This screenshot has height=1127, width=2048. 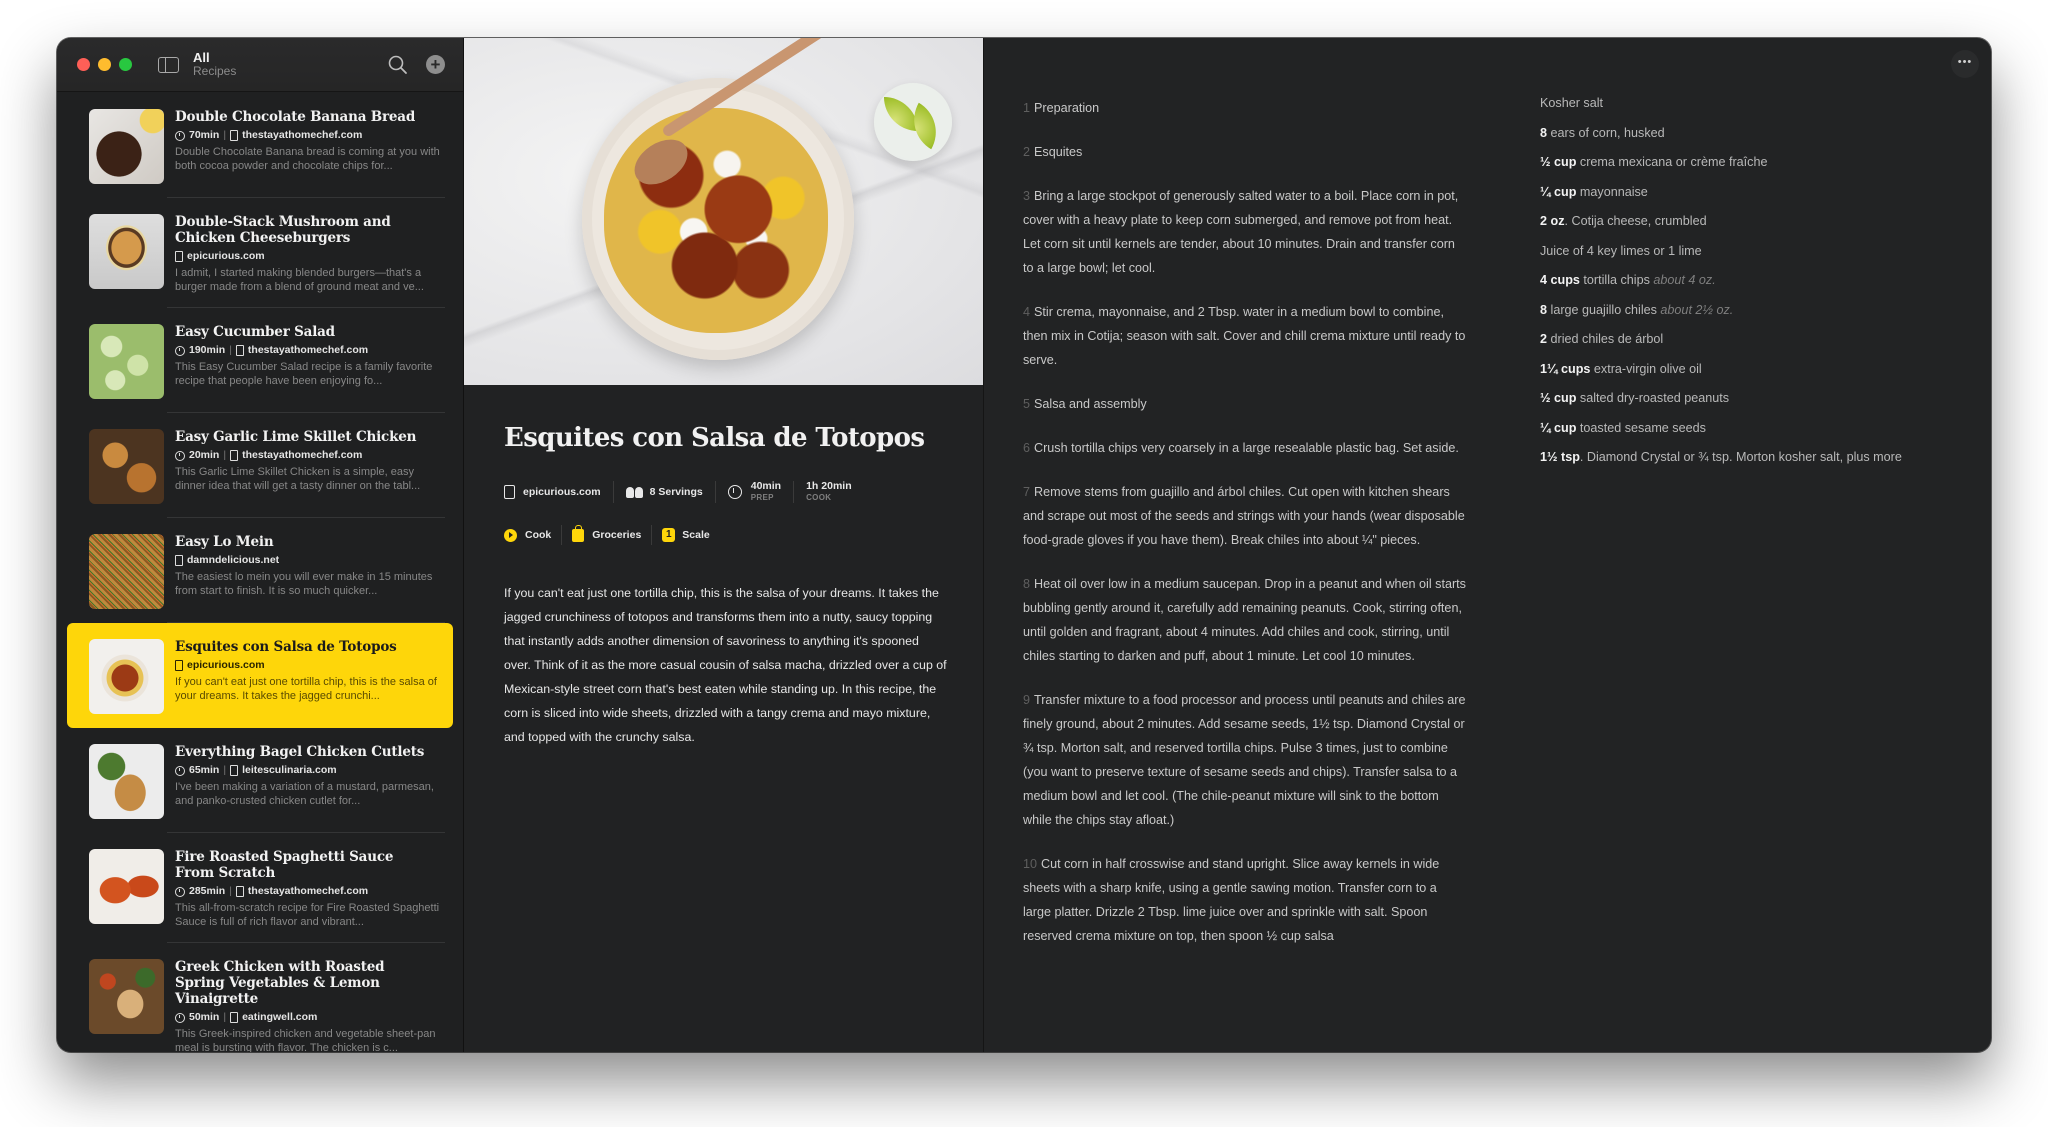 What do you see at coordinates (1697, 309) in the screenshot?
I see `ingredient-note: about 2½ oz.` at bounding box center [1697, 309].